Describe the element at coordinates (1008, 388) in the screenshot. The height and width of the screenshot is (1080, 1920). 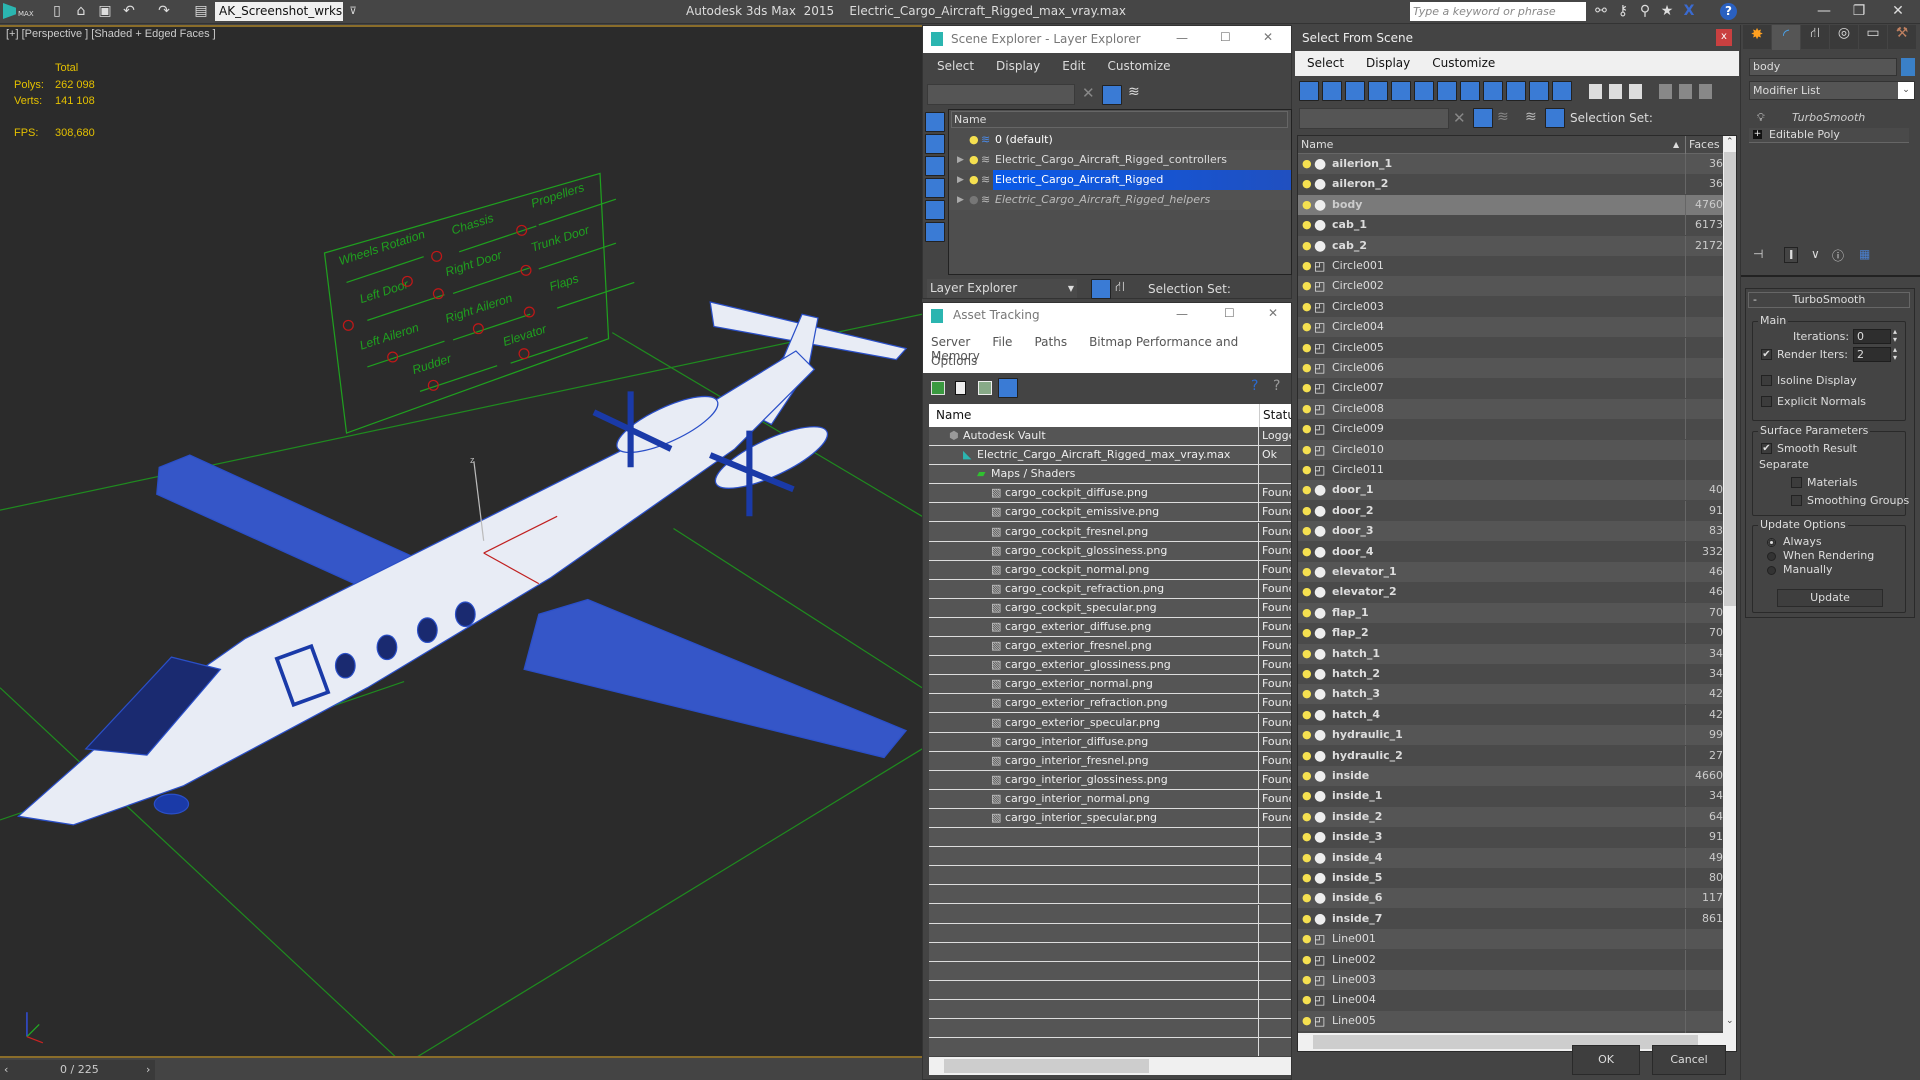
I see `table-view-icon` at that location.